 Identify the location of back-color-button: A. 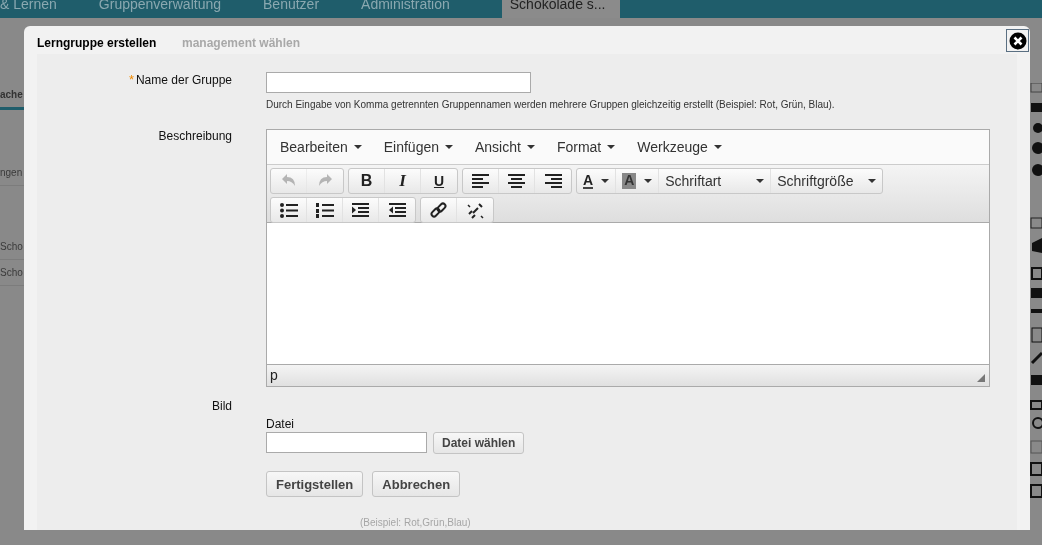
(638, 181).